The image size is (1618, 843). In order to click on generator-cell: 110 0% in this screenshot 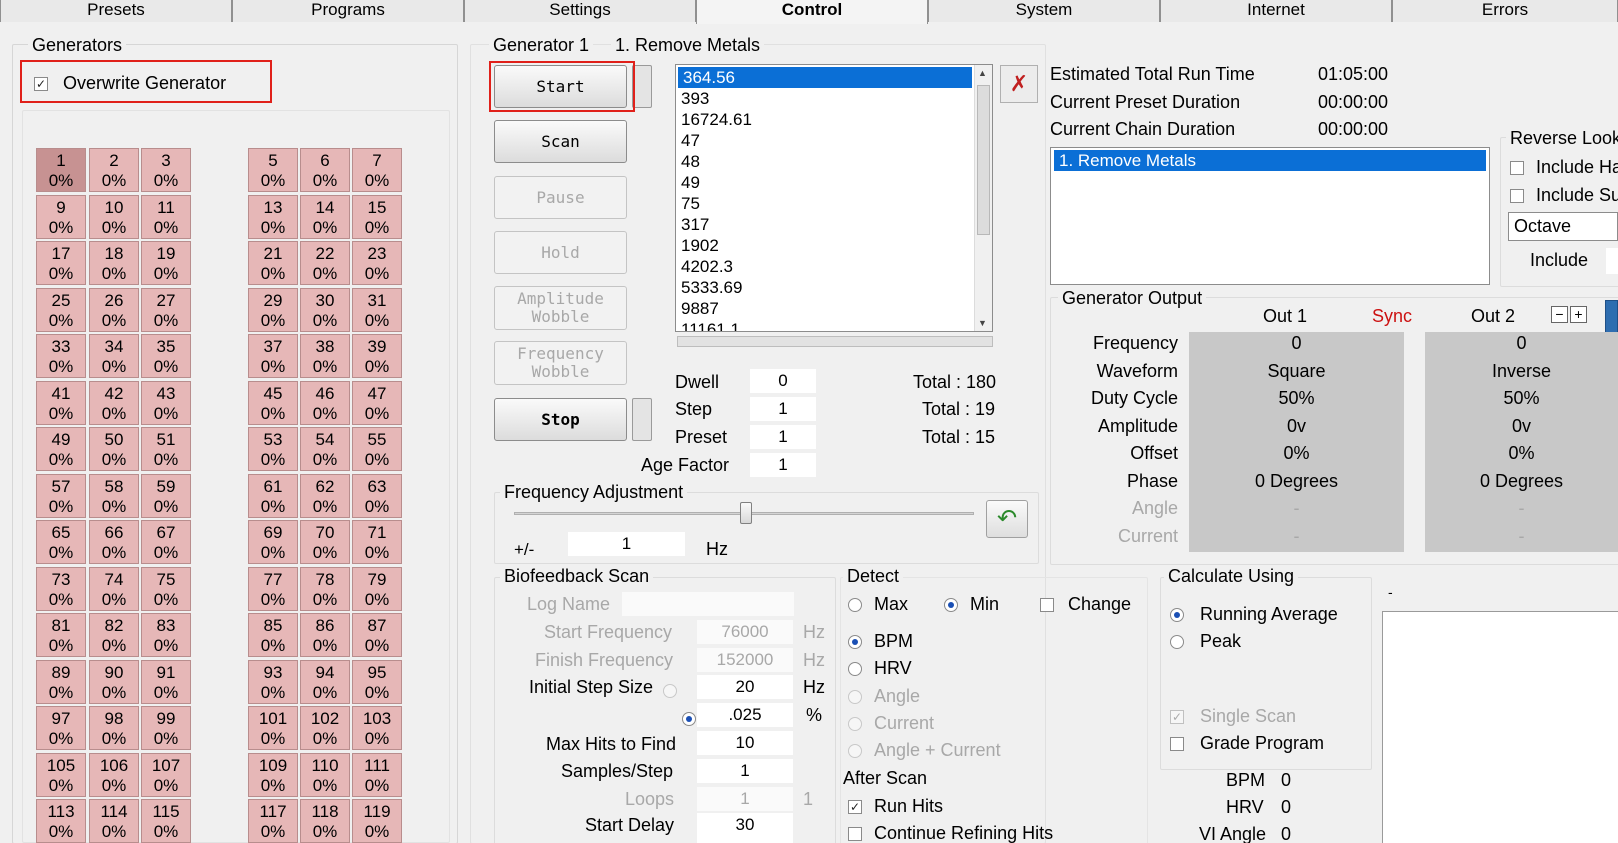, I will do `click(325, 774)`.